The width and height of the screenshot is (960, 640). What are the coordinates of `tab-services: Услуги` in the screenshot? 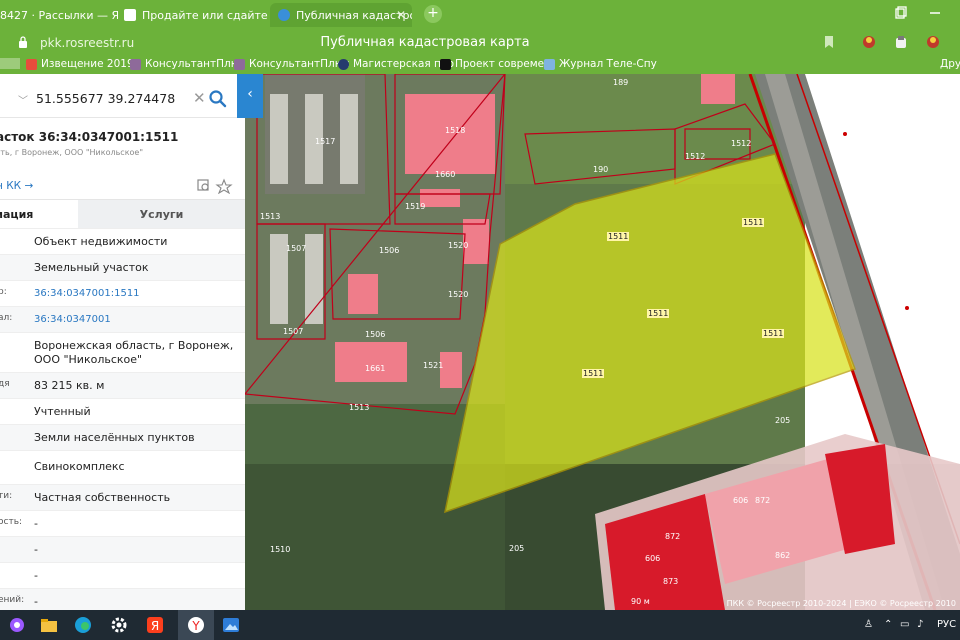 It's located at (161, 214).